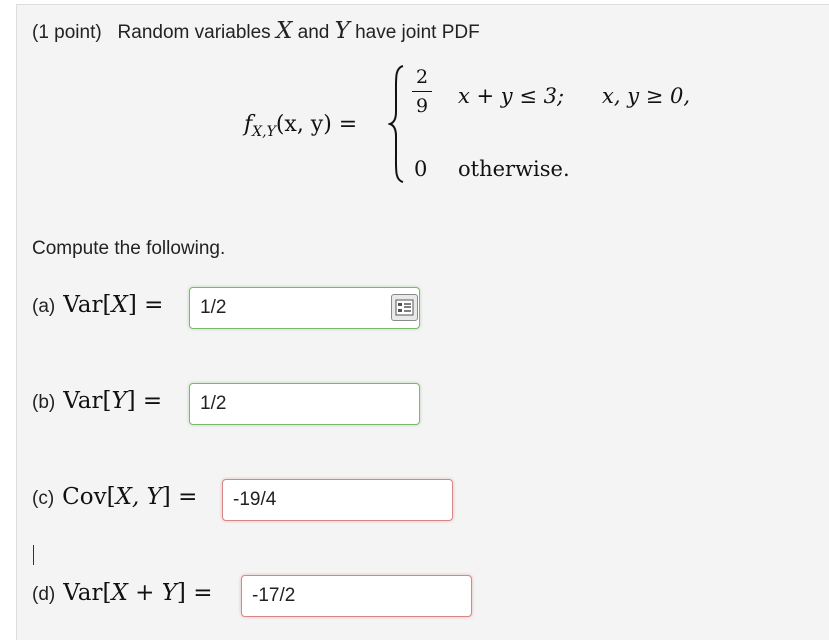 This screenshot has height=640, width=829. I want to click on part-c-expression: Cov[X, Y] =, so click(130, 497).